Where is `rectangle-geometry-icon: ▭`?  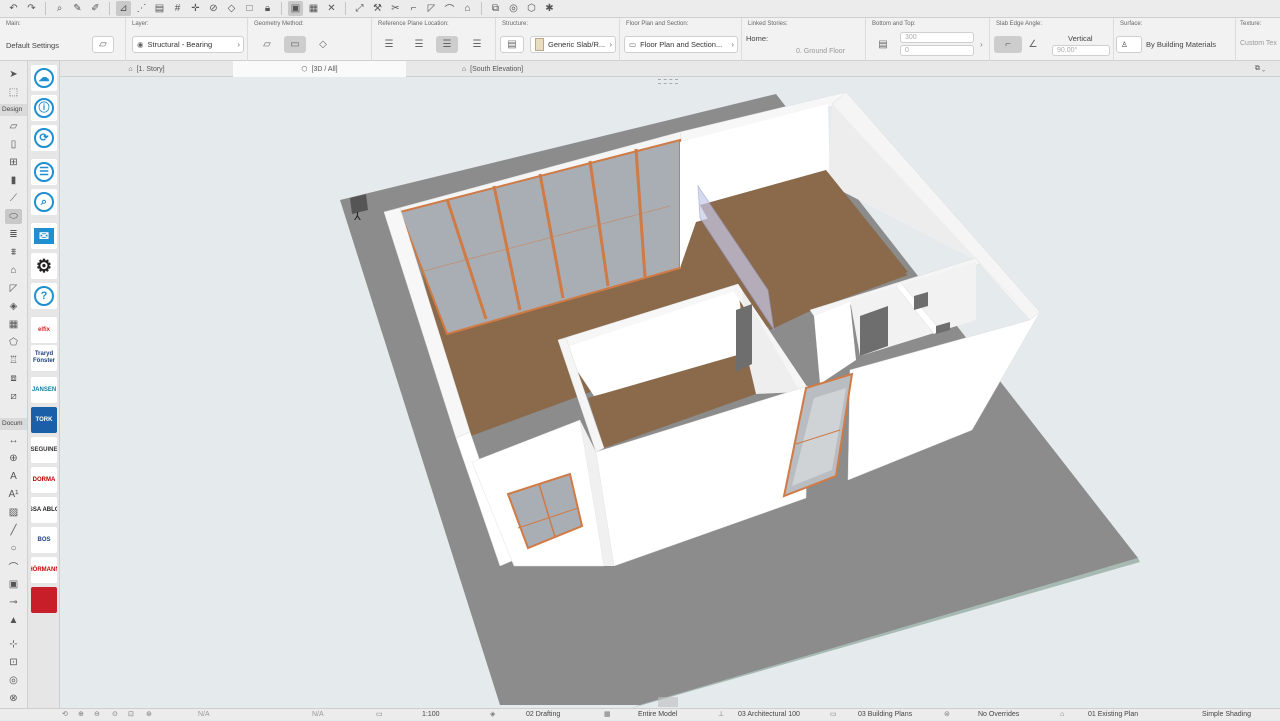
rectangle-geometry-icon: ▭ is located at coordinates (295, 44).